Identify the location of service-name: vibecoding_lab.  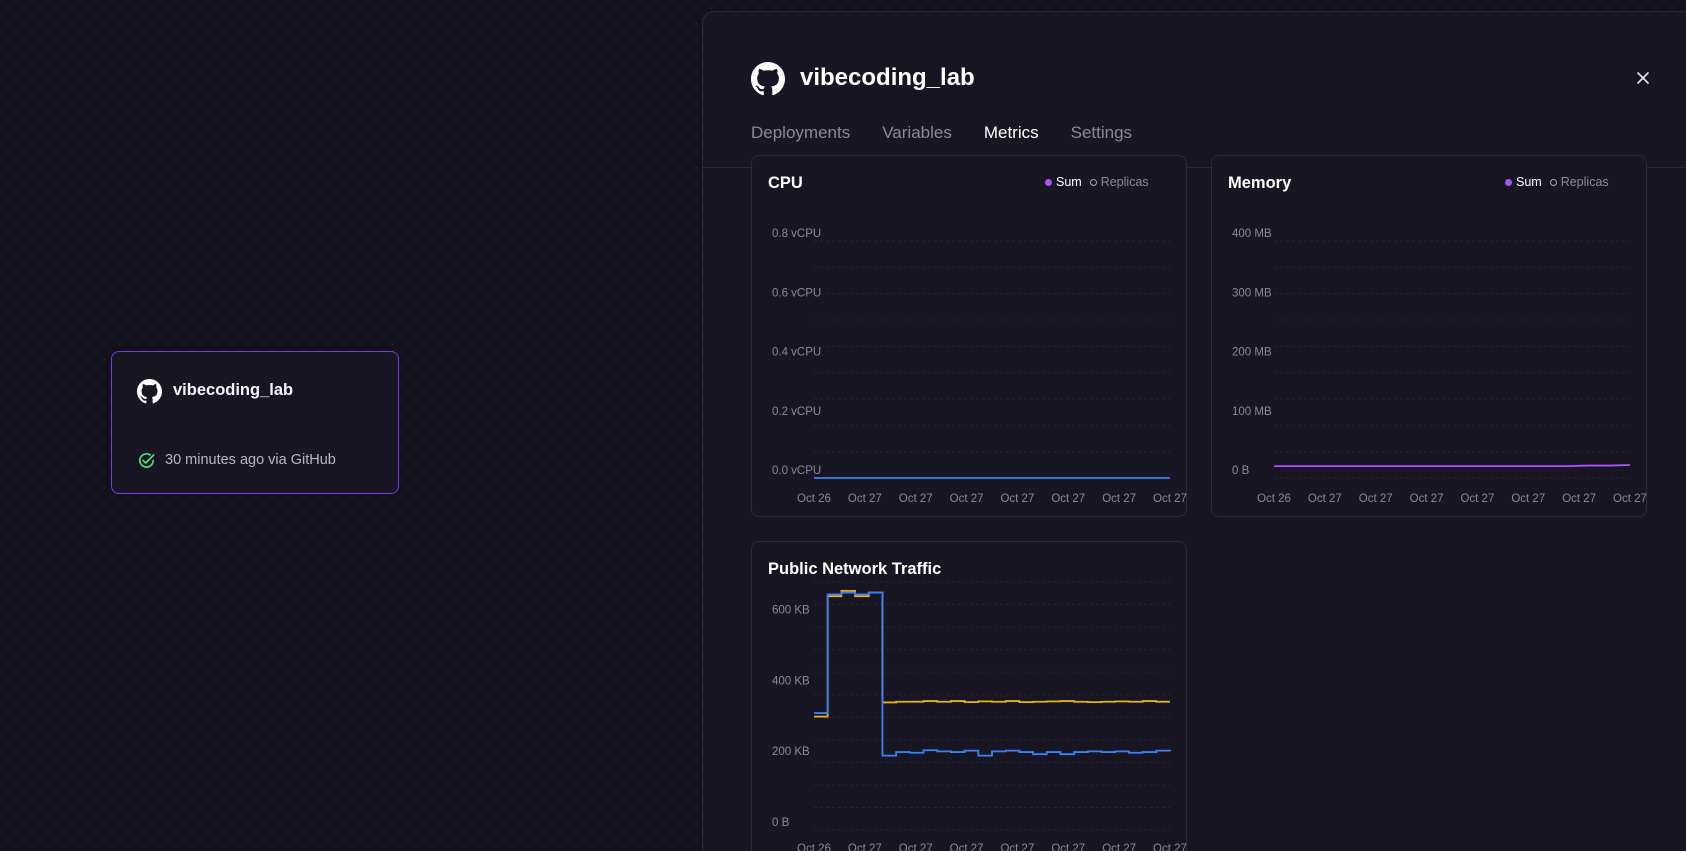
(233, 390).